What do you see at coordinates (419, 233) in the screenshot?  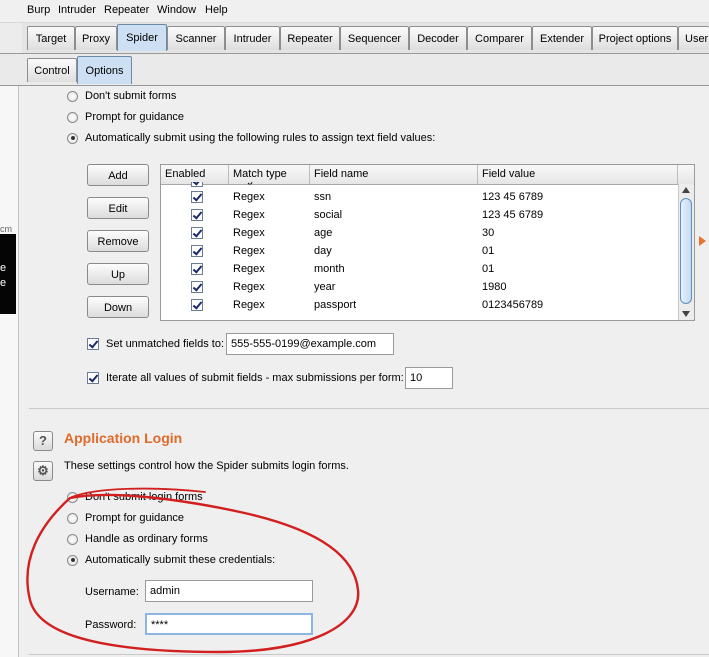 I see `table-row: Regex age 30` at bounding box center [419, 233].